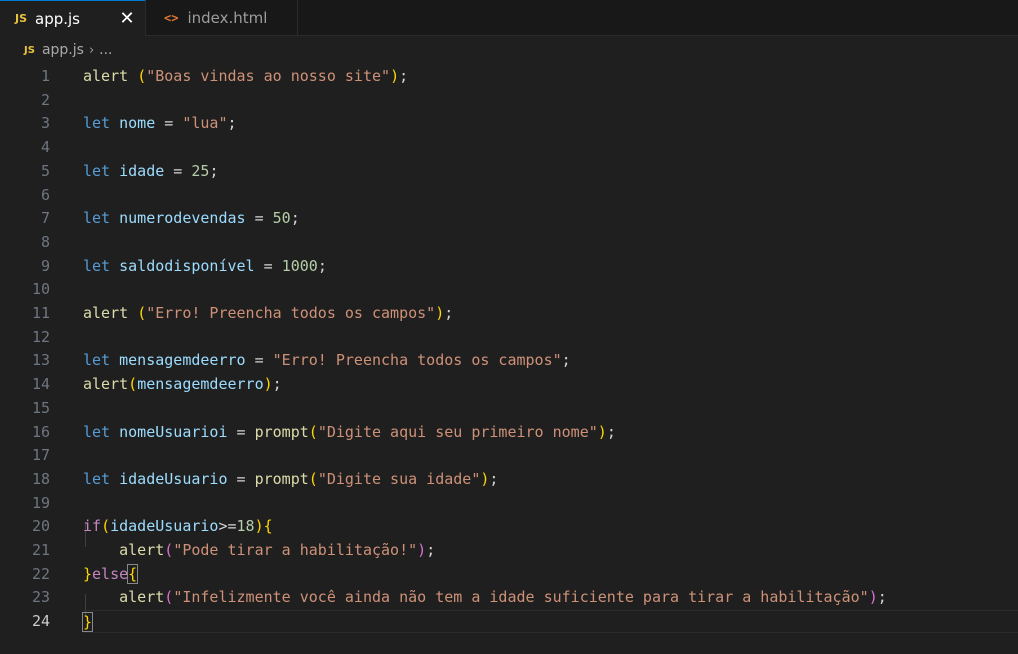 The image size is (1018, 654). Describe the element at coordinates (299, 265) in the screenshot. I see `code-token: 1000` at that location.